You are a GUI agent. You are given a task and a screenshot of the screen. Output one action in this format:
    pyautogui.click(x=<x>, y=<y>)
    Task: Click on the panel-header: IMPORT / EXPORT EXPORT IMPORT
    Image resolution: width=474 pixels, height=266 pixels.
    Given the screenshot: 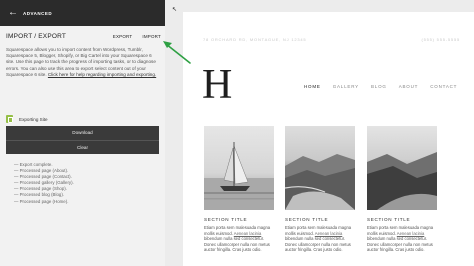 What is the action you would take?
    pyautogui.click(x=83, y=36)
    